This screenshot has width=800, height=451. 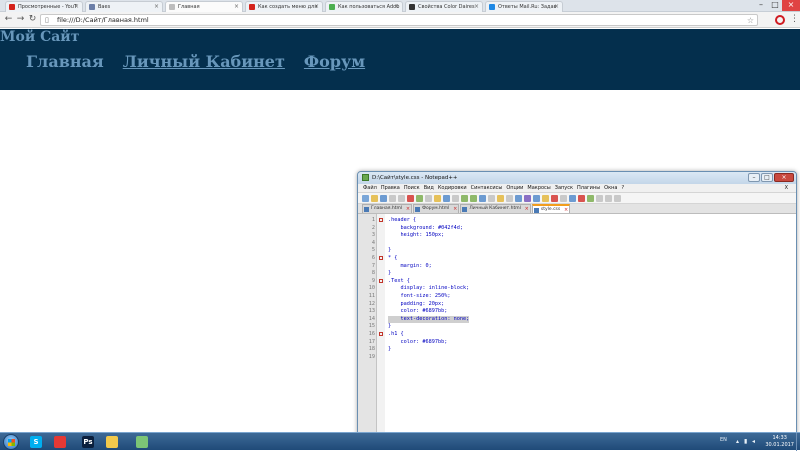 What do you see at coordinates (32, 19) in the screenshot?
I see `reload-icon: ↻` at bounding box center [32, 19].